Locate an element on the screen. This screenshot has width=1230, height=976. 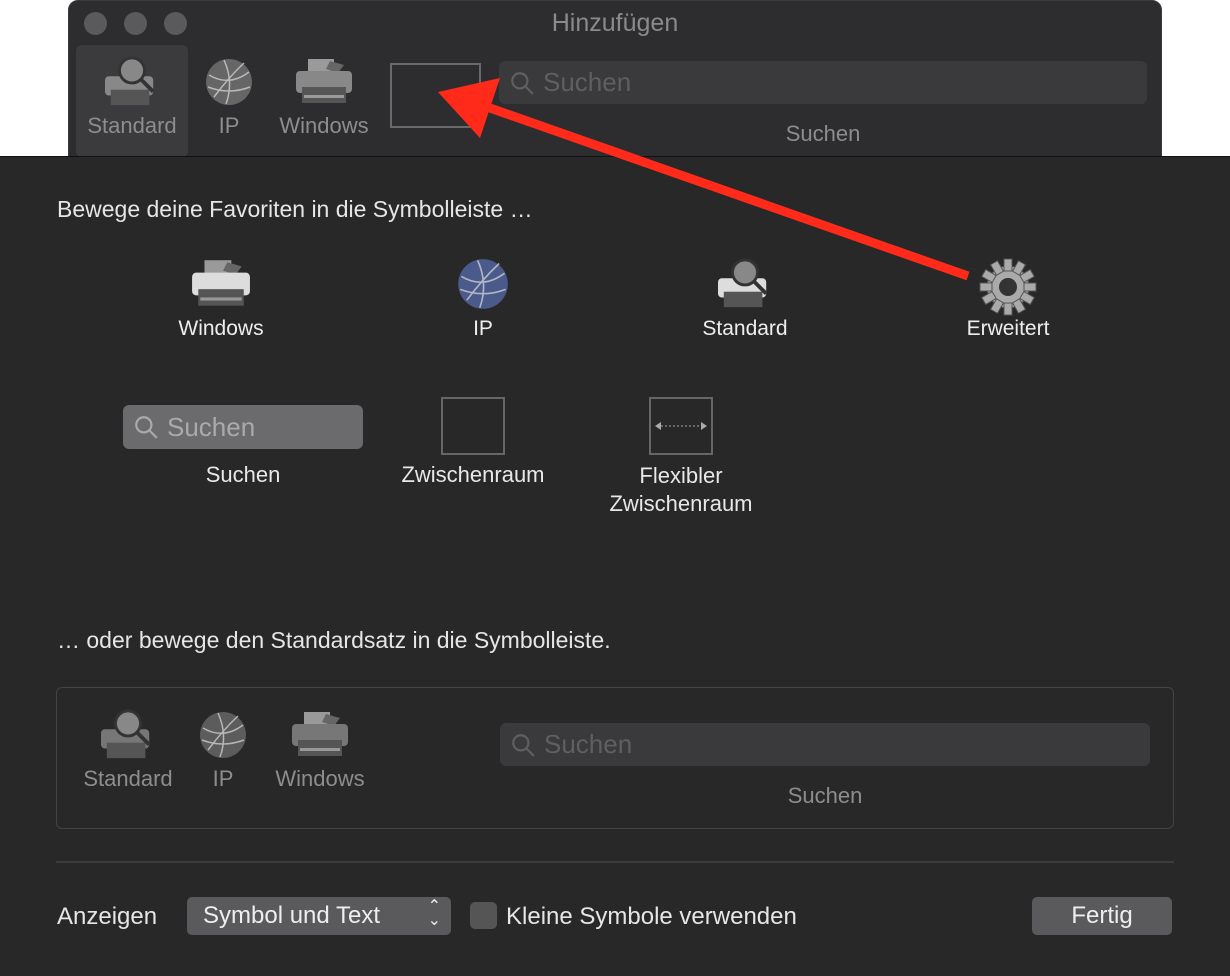
annotation-arrow is located at coordinates (704, 179).